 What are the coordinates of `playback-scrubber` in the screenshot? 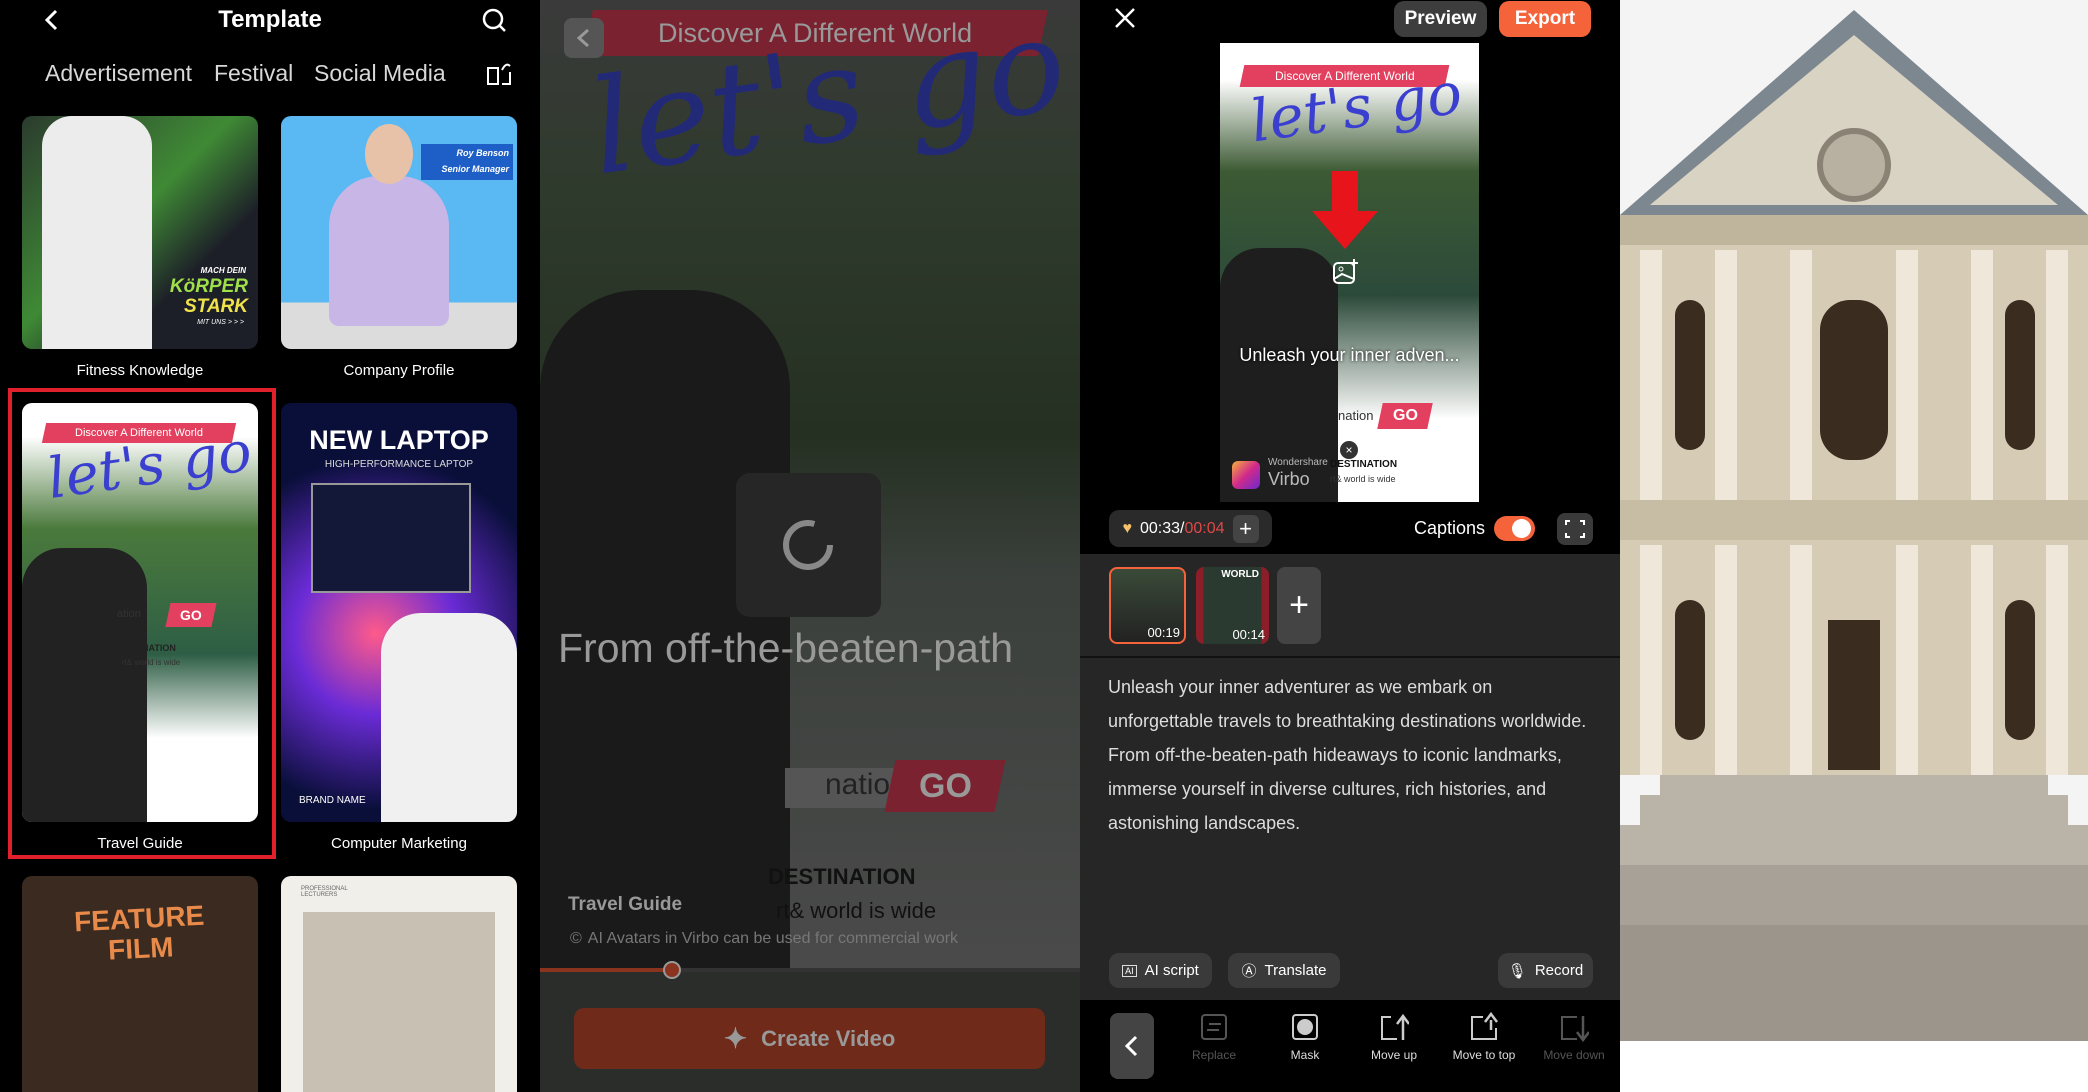 It's located at (672, 970).